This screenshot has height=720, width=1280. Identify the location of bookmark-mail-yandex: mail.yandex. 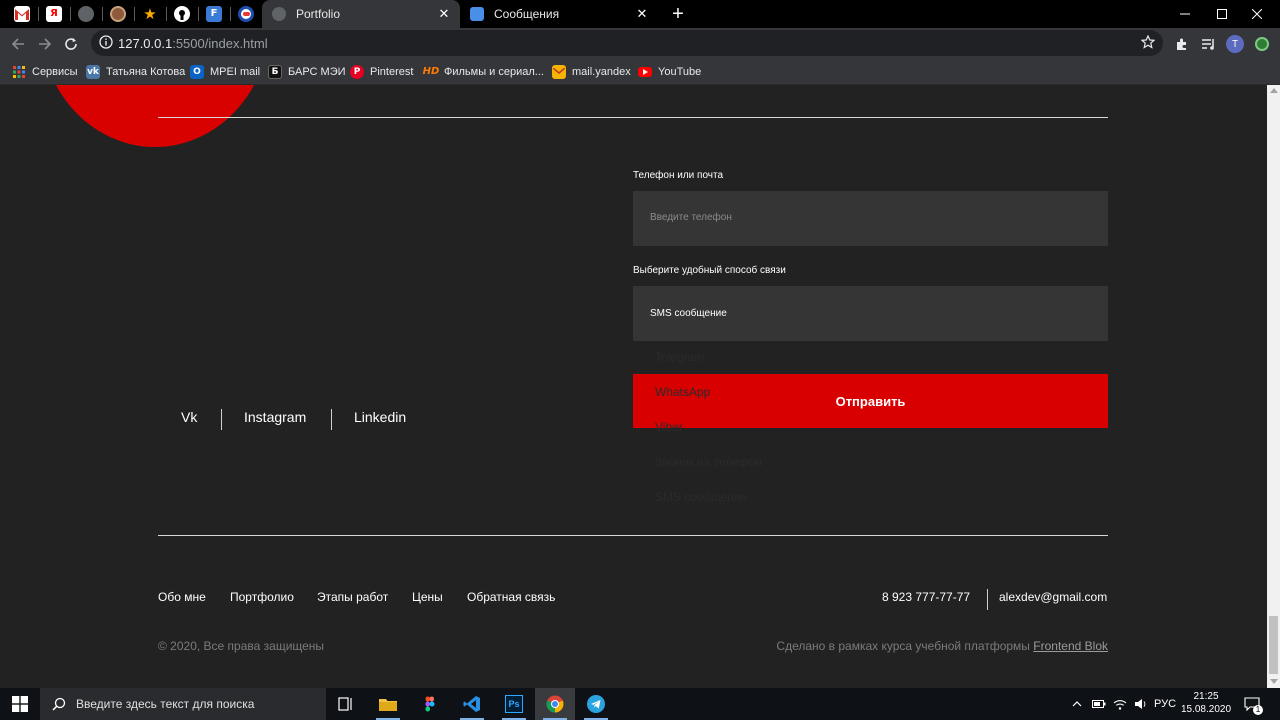
(591, 72).